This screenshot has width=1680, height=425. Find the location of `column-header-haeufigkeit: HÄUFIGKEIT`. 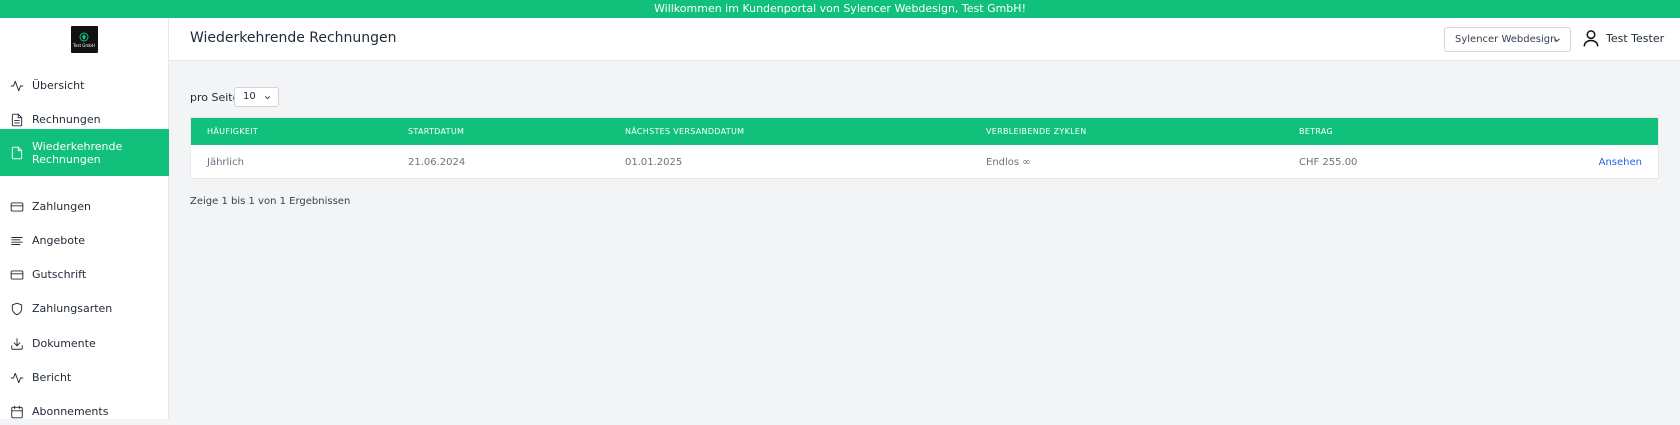

column-header-haeufigkeit: HÄUFIGKEIT is located at coordinates (232, 131).